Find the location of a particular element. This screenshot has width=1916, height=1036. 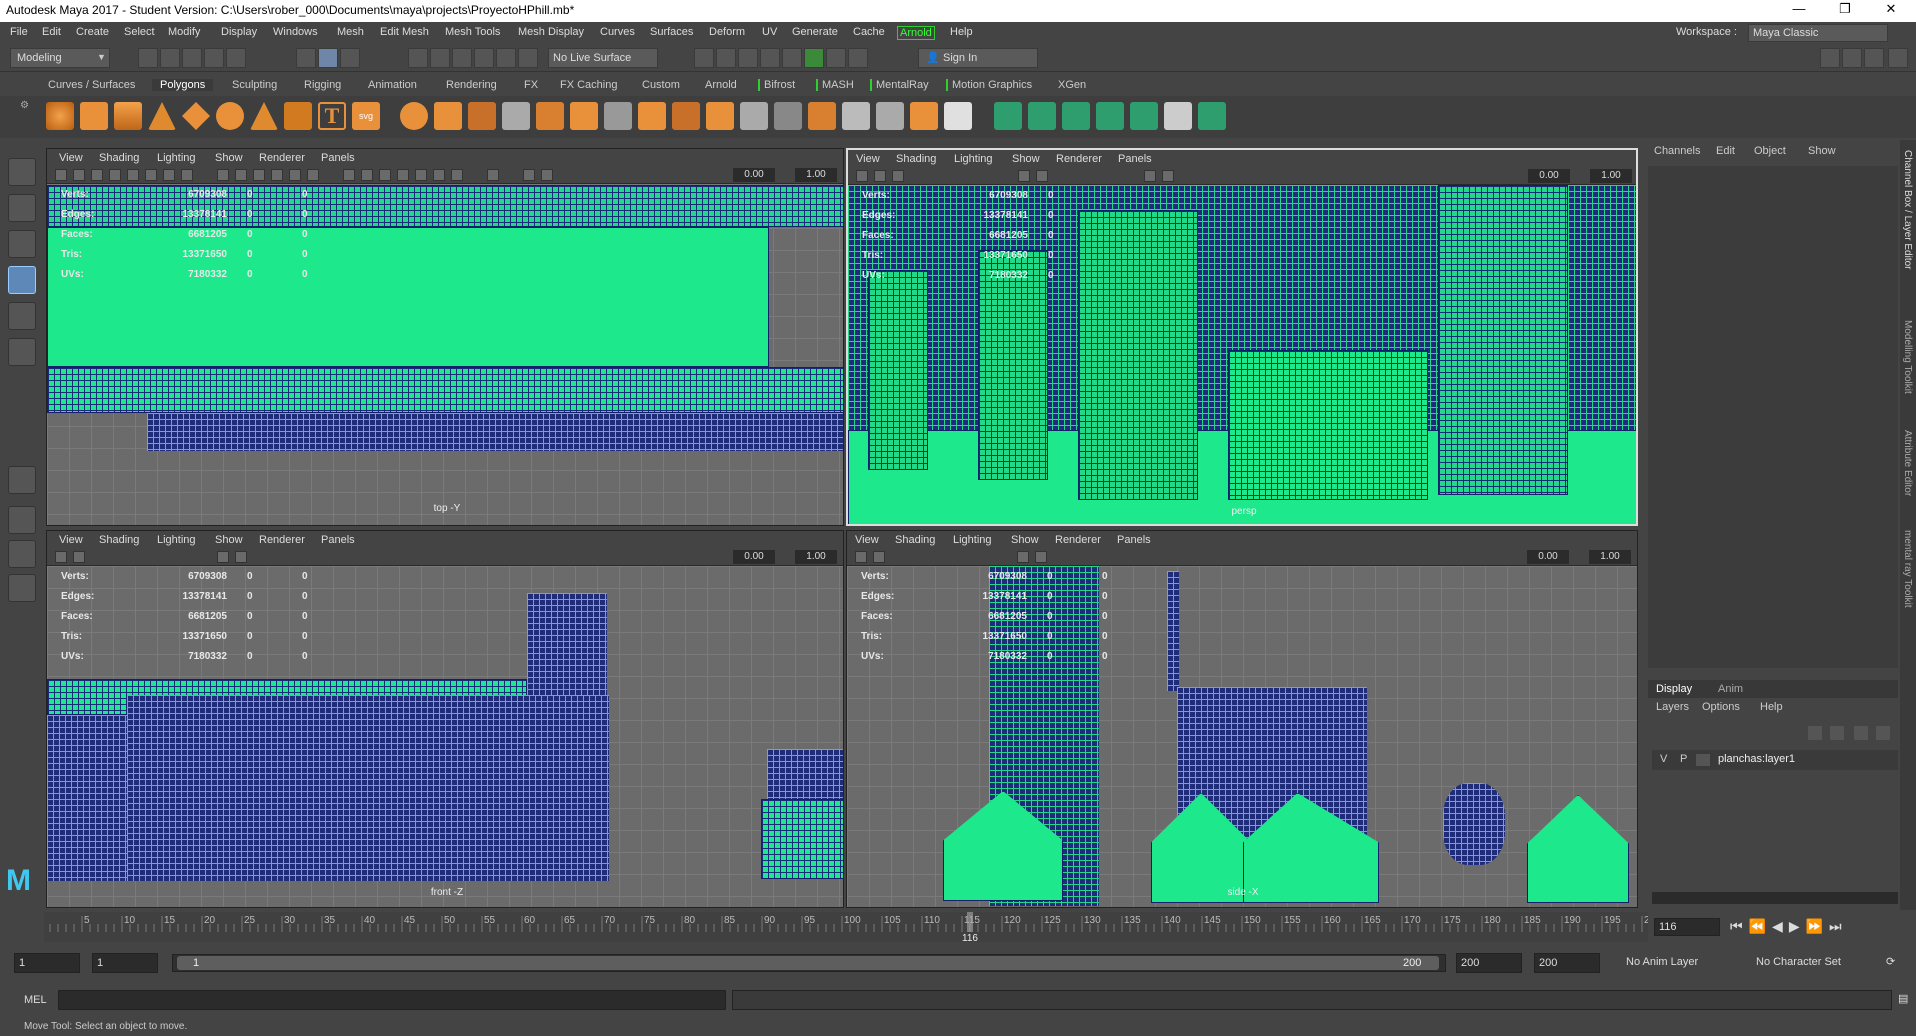

layer-tab-display: Display is located at coordinates (1674, 689).